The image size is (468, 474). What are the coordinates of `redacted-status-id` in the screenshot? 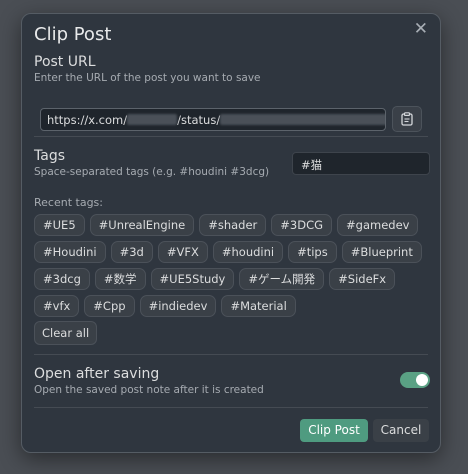 It's located at (302, 119).